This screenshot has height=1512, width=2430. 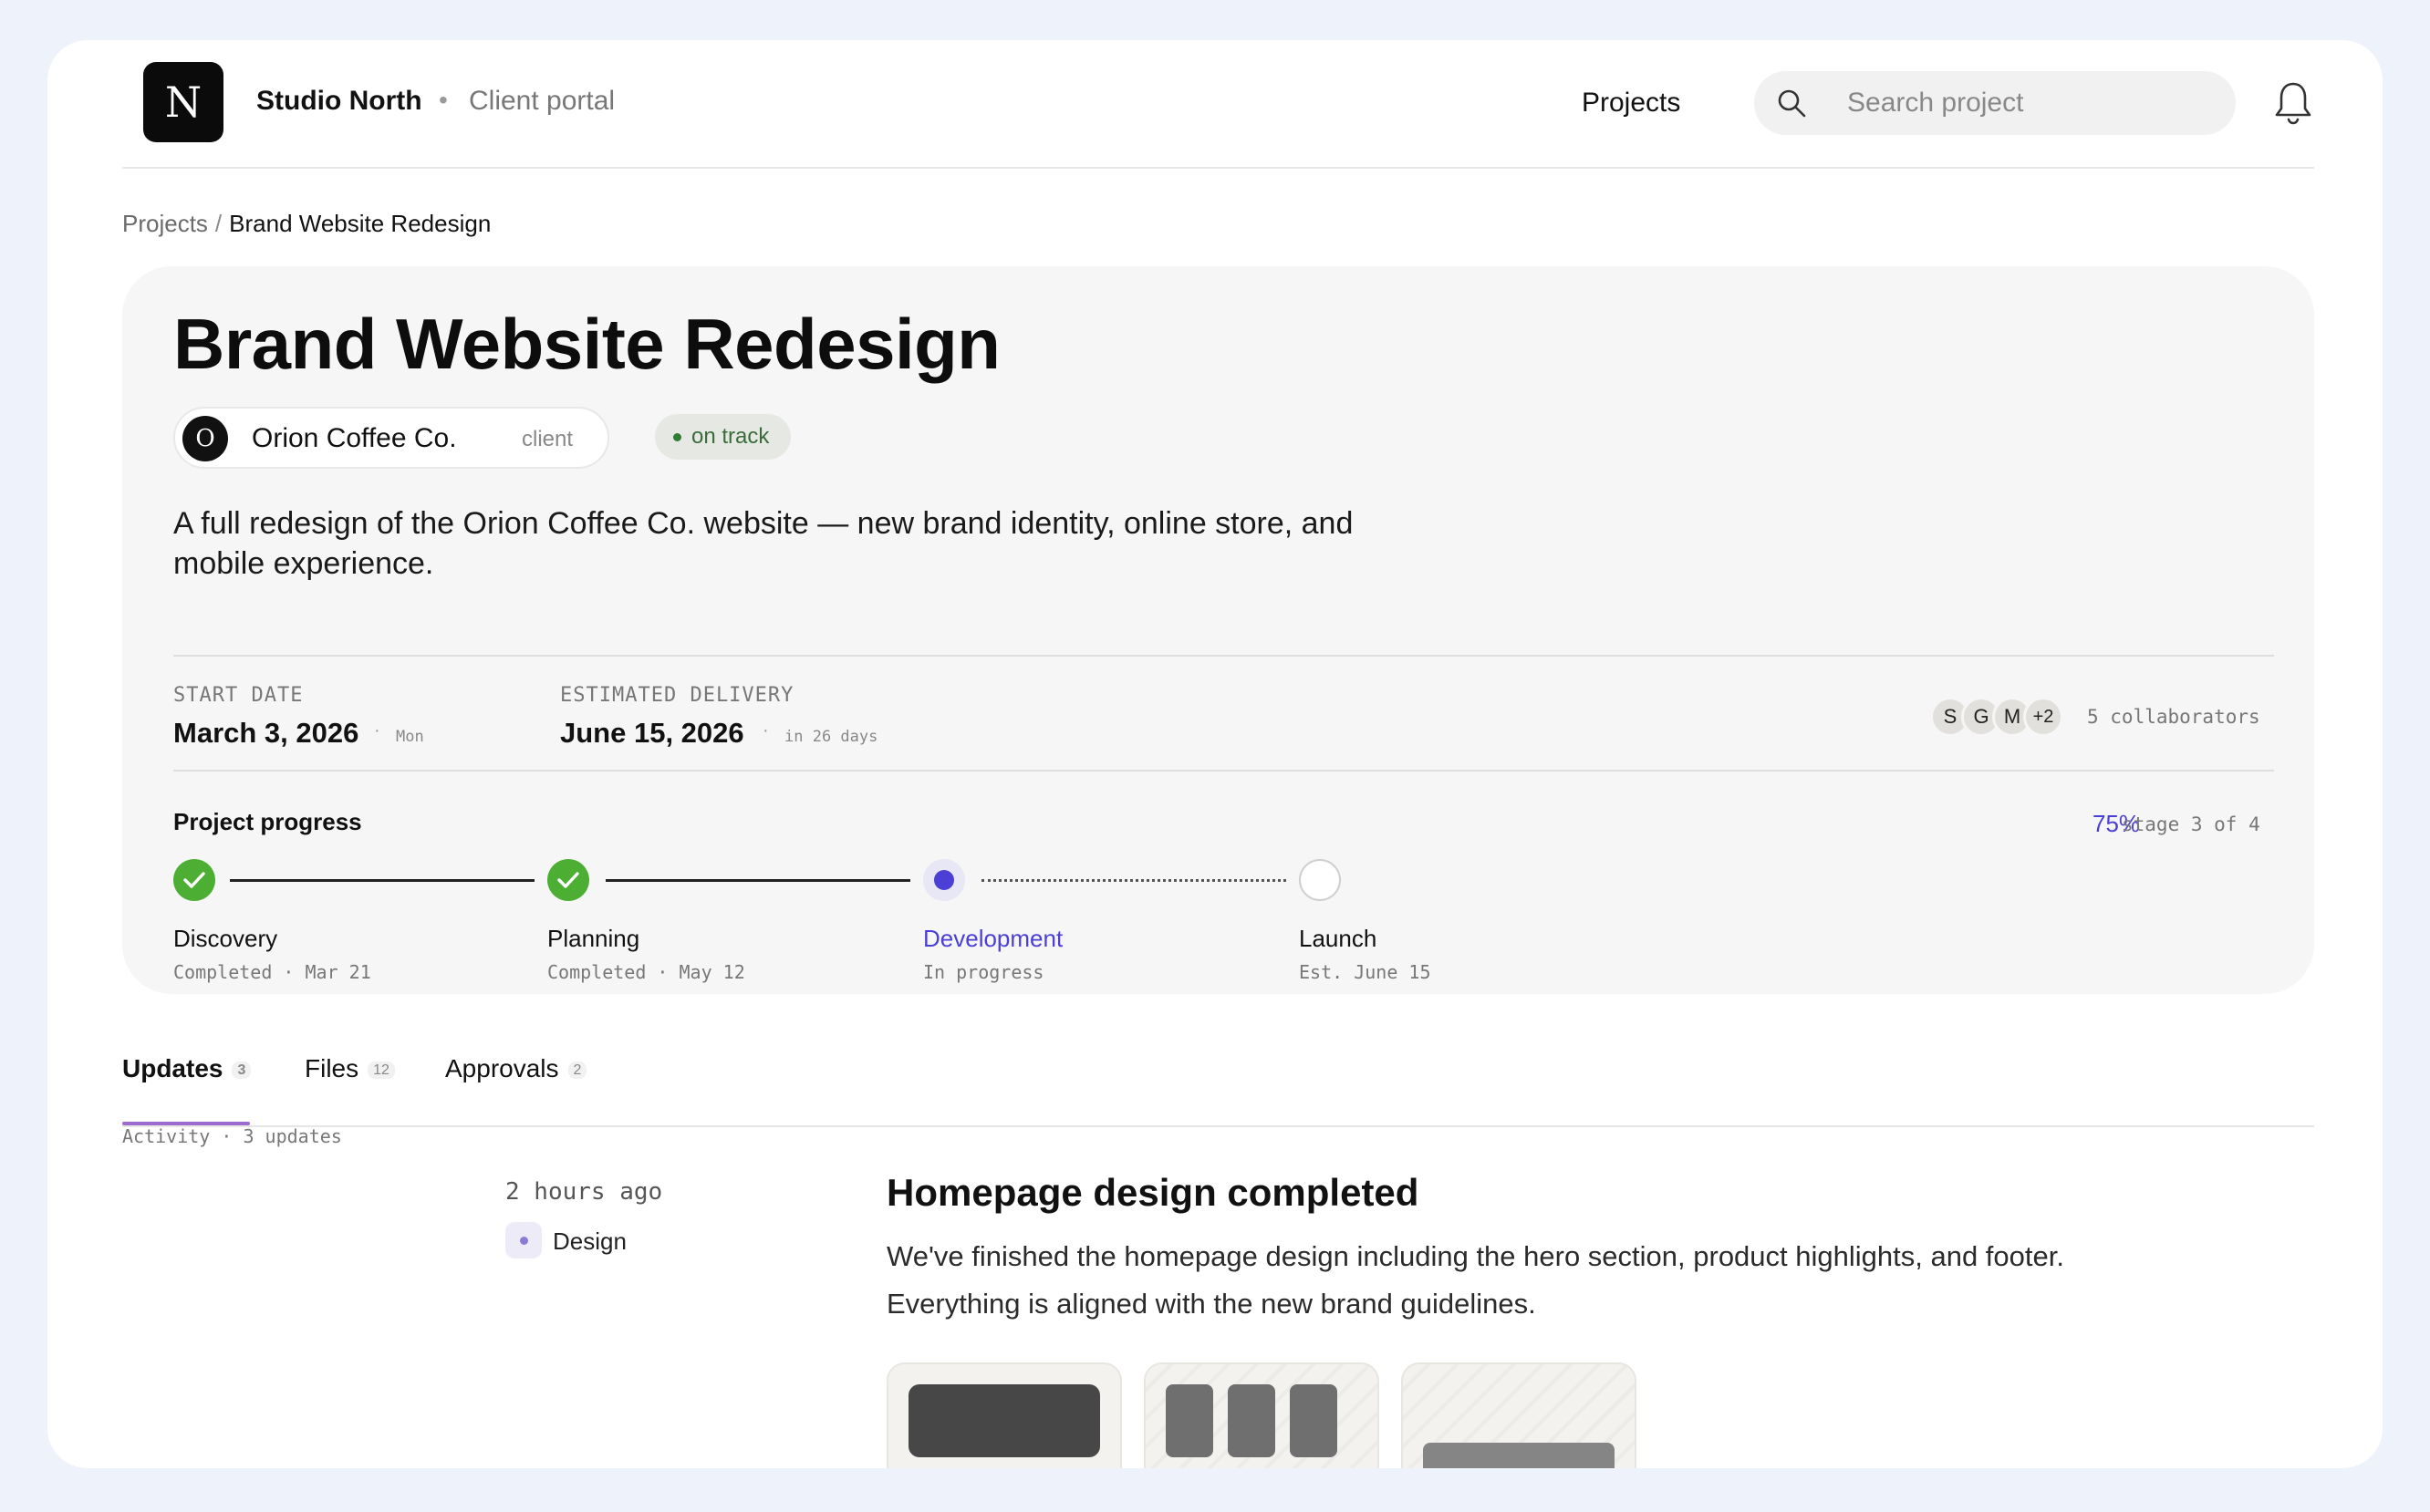 I want to click on client-role-tag: client, so click(x=548, y=439).